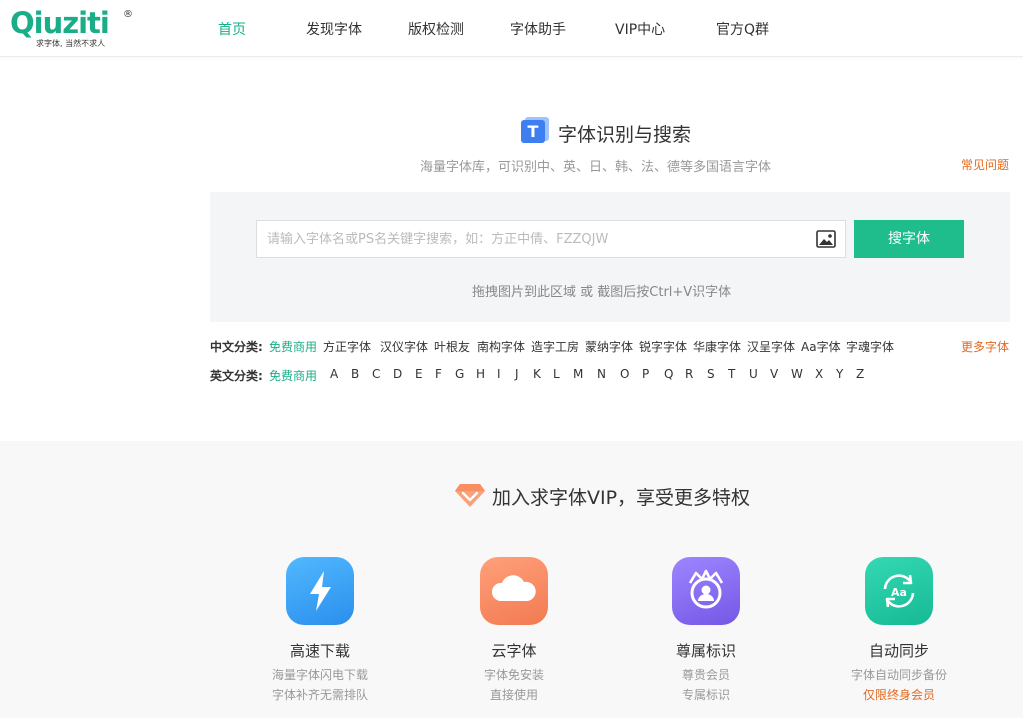 This screenshot has width=1023, height=718. I want to click on letter-item: P, so click(645, 374).